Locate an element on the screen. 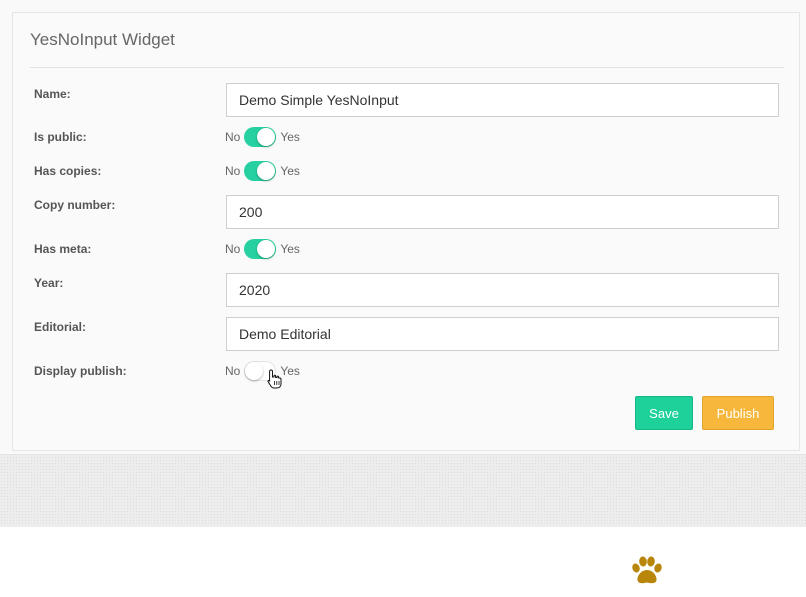  has-copies-yes-label: Yes is located at coordinates (290, 171).